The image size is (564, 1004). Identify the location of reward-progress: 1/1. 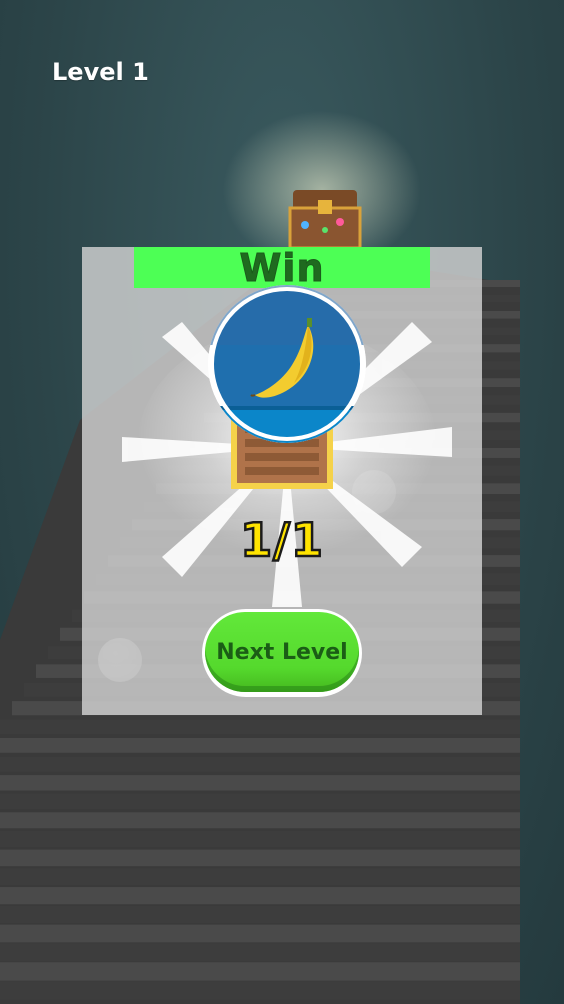
(281, 540).